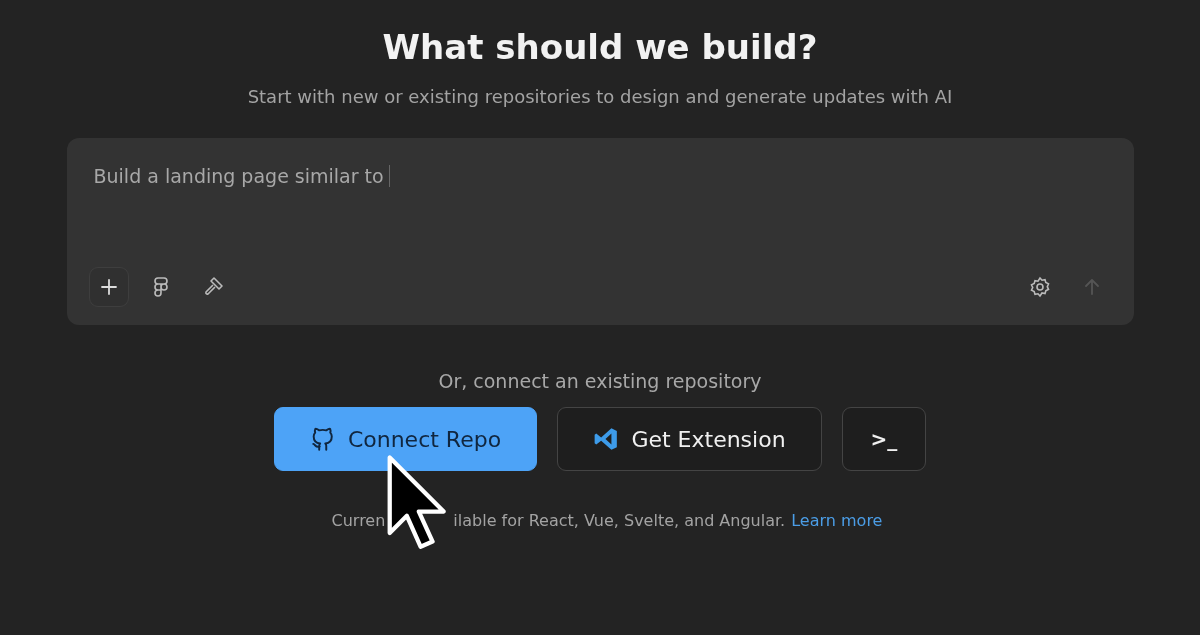 The image size is (1200, 635). Describe the element at coordinates (600, 214) in the screenshot. I see `prompt-field: Build a landing page similar to` at that location.